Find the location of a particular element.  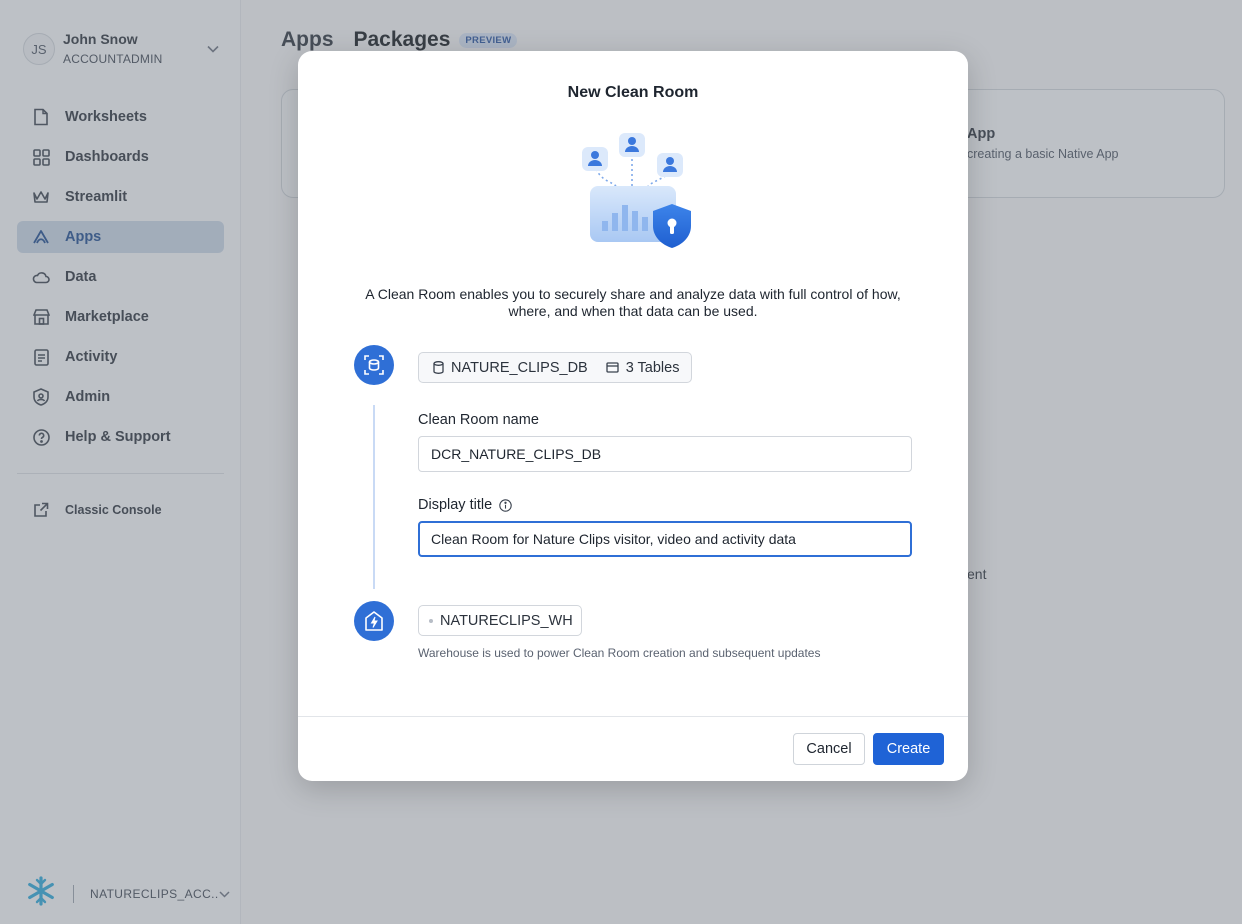

data-scan-icon is located at coordinates (374, 365).